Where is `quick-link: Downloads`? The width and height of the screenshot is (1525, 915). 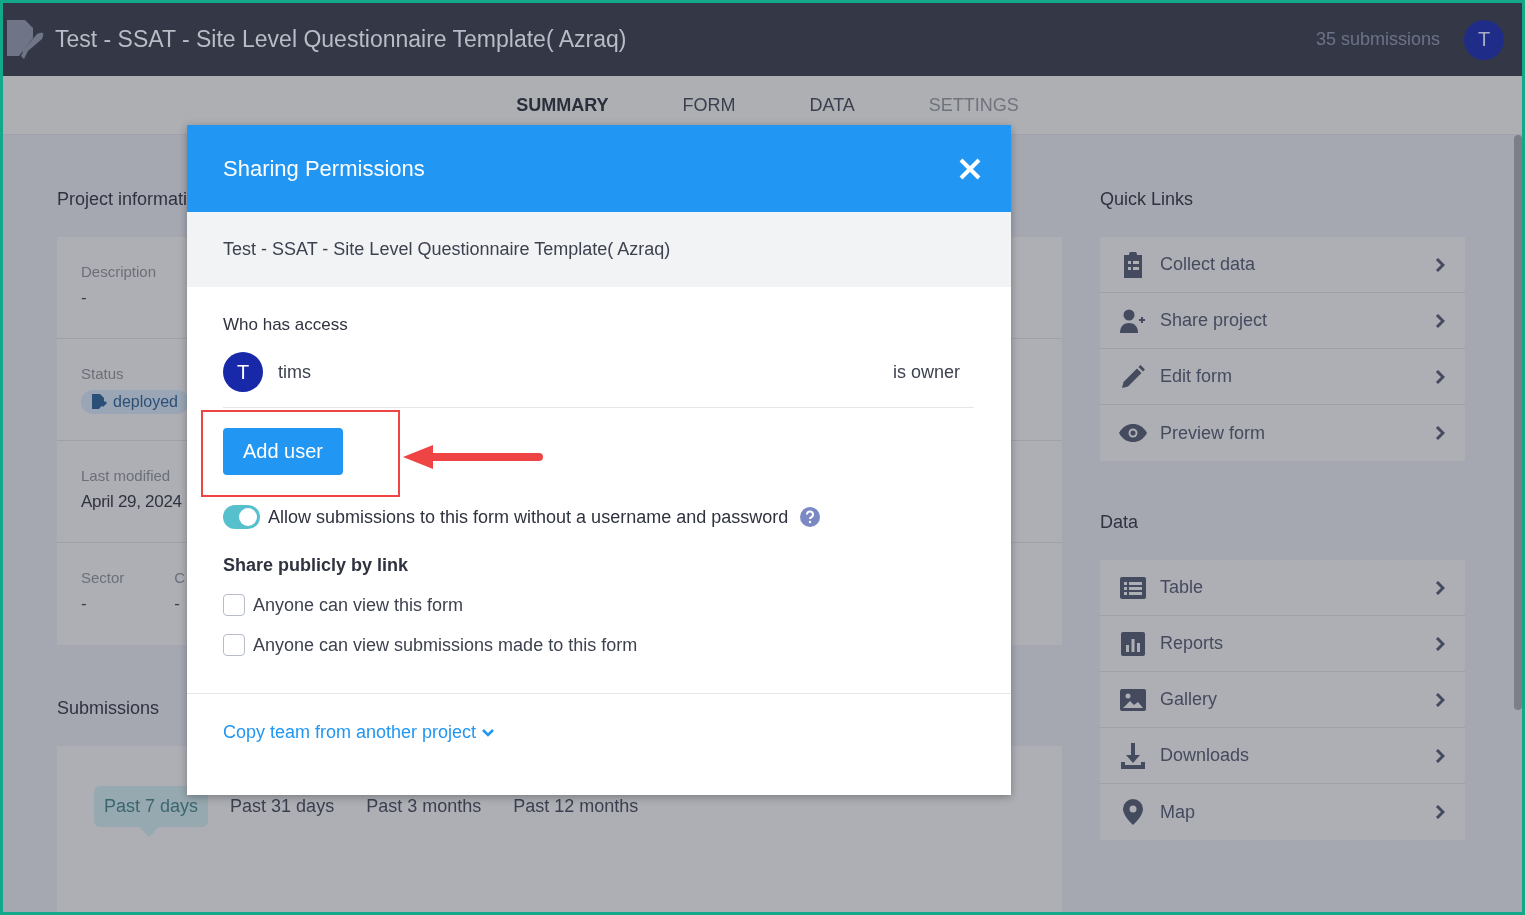
quick-link: Downloads is located at coordinates (1282, 756).